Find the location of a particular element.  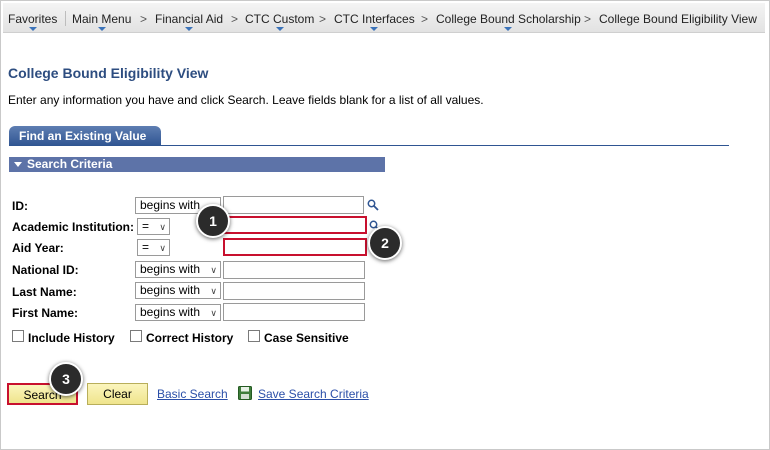

breadcrumb-ctc-interfaces: CTC Interfaces is located at coordinates (374, 21).